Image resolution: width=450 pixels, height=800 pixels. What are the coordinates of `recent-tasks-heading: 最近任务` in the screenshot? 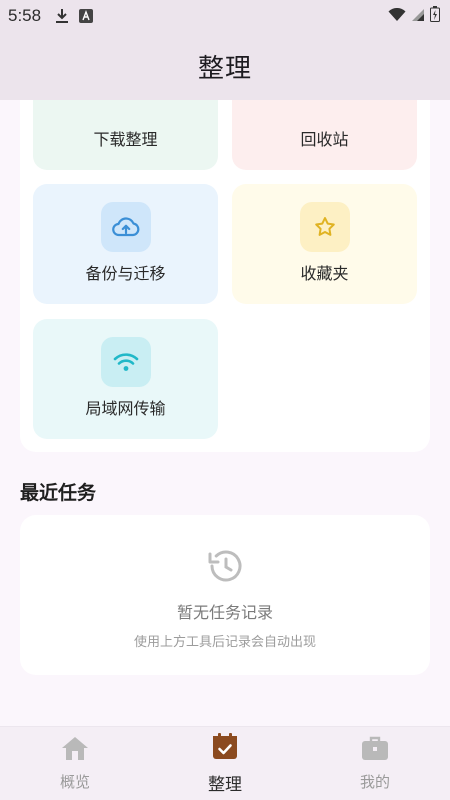 It's located at (58, 493).